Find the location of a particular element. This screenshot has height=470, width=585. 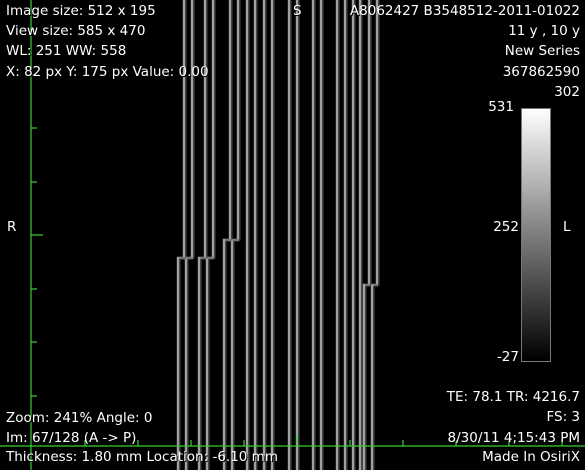

colorbar-min-label: -27 is located at coordinates (507, 357).